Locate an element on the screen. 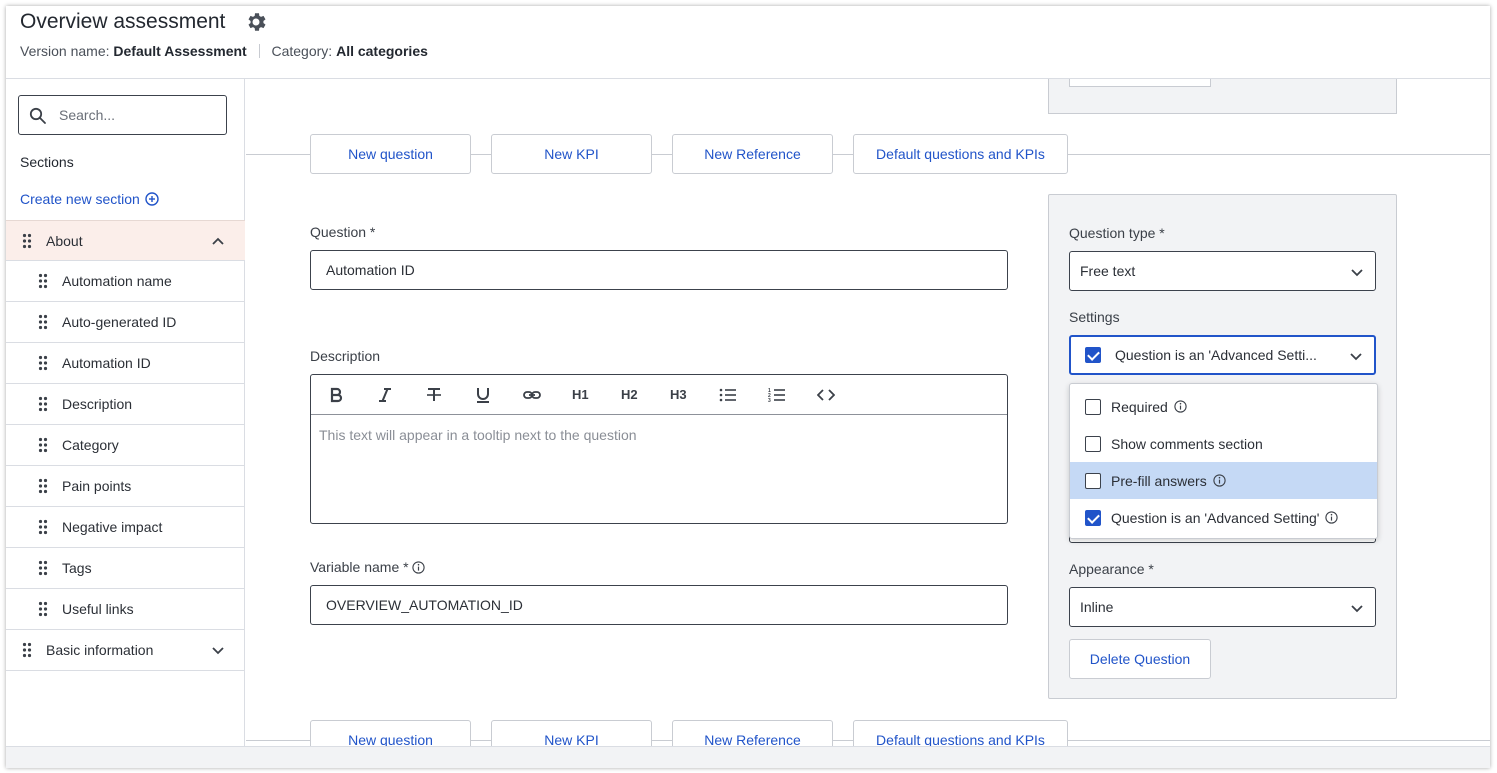  option-label: Required is located at coordinates (1139, 406).